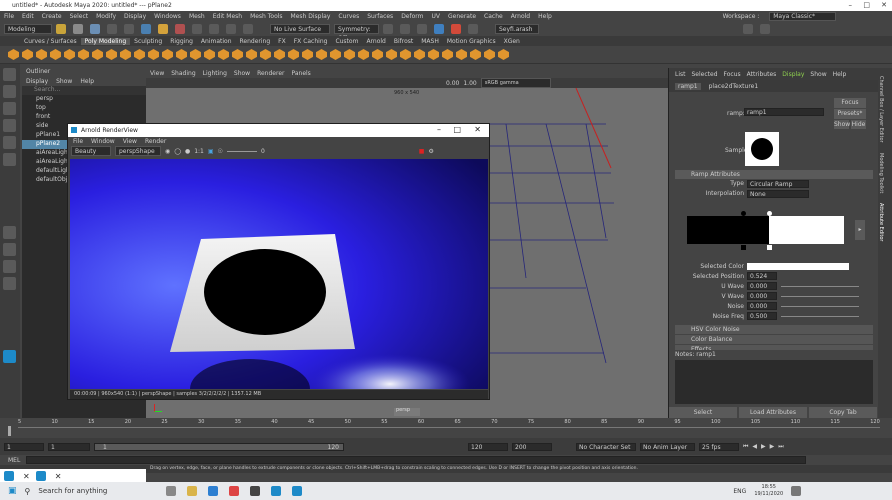  Describe the element at coordinates (743, 213) in the screenshot. I see `ramp-handle-black` at that location.